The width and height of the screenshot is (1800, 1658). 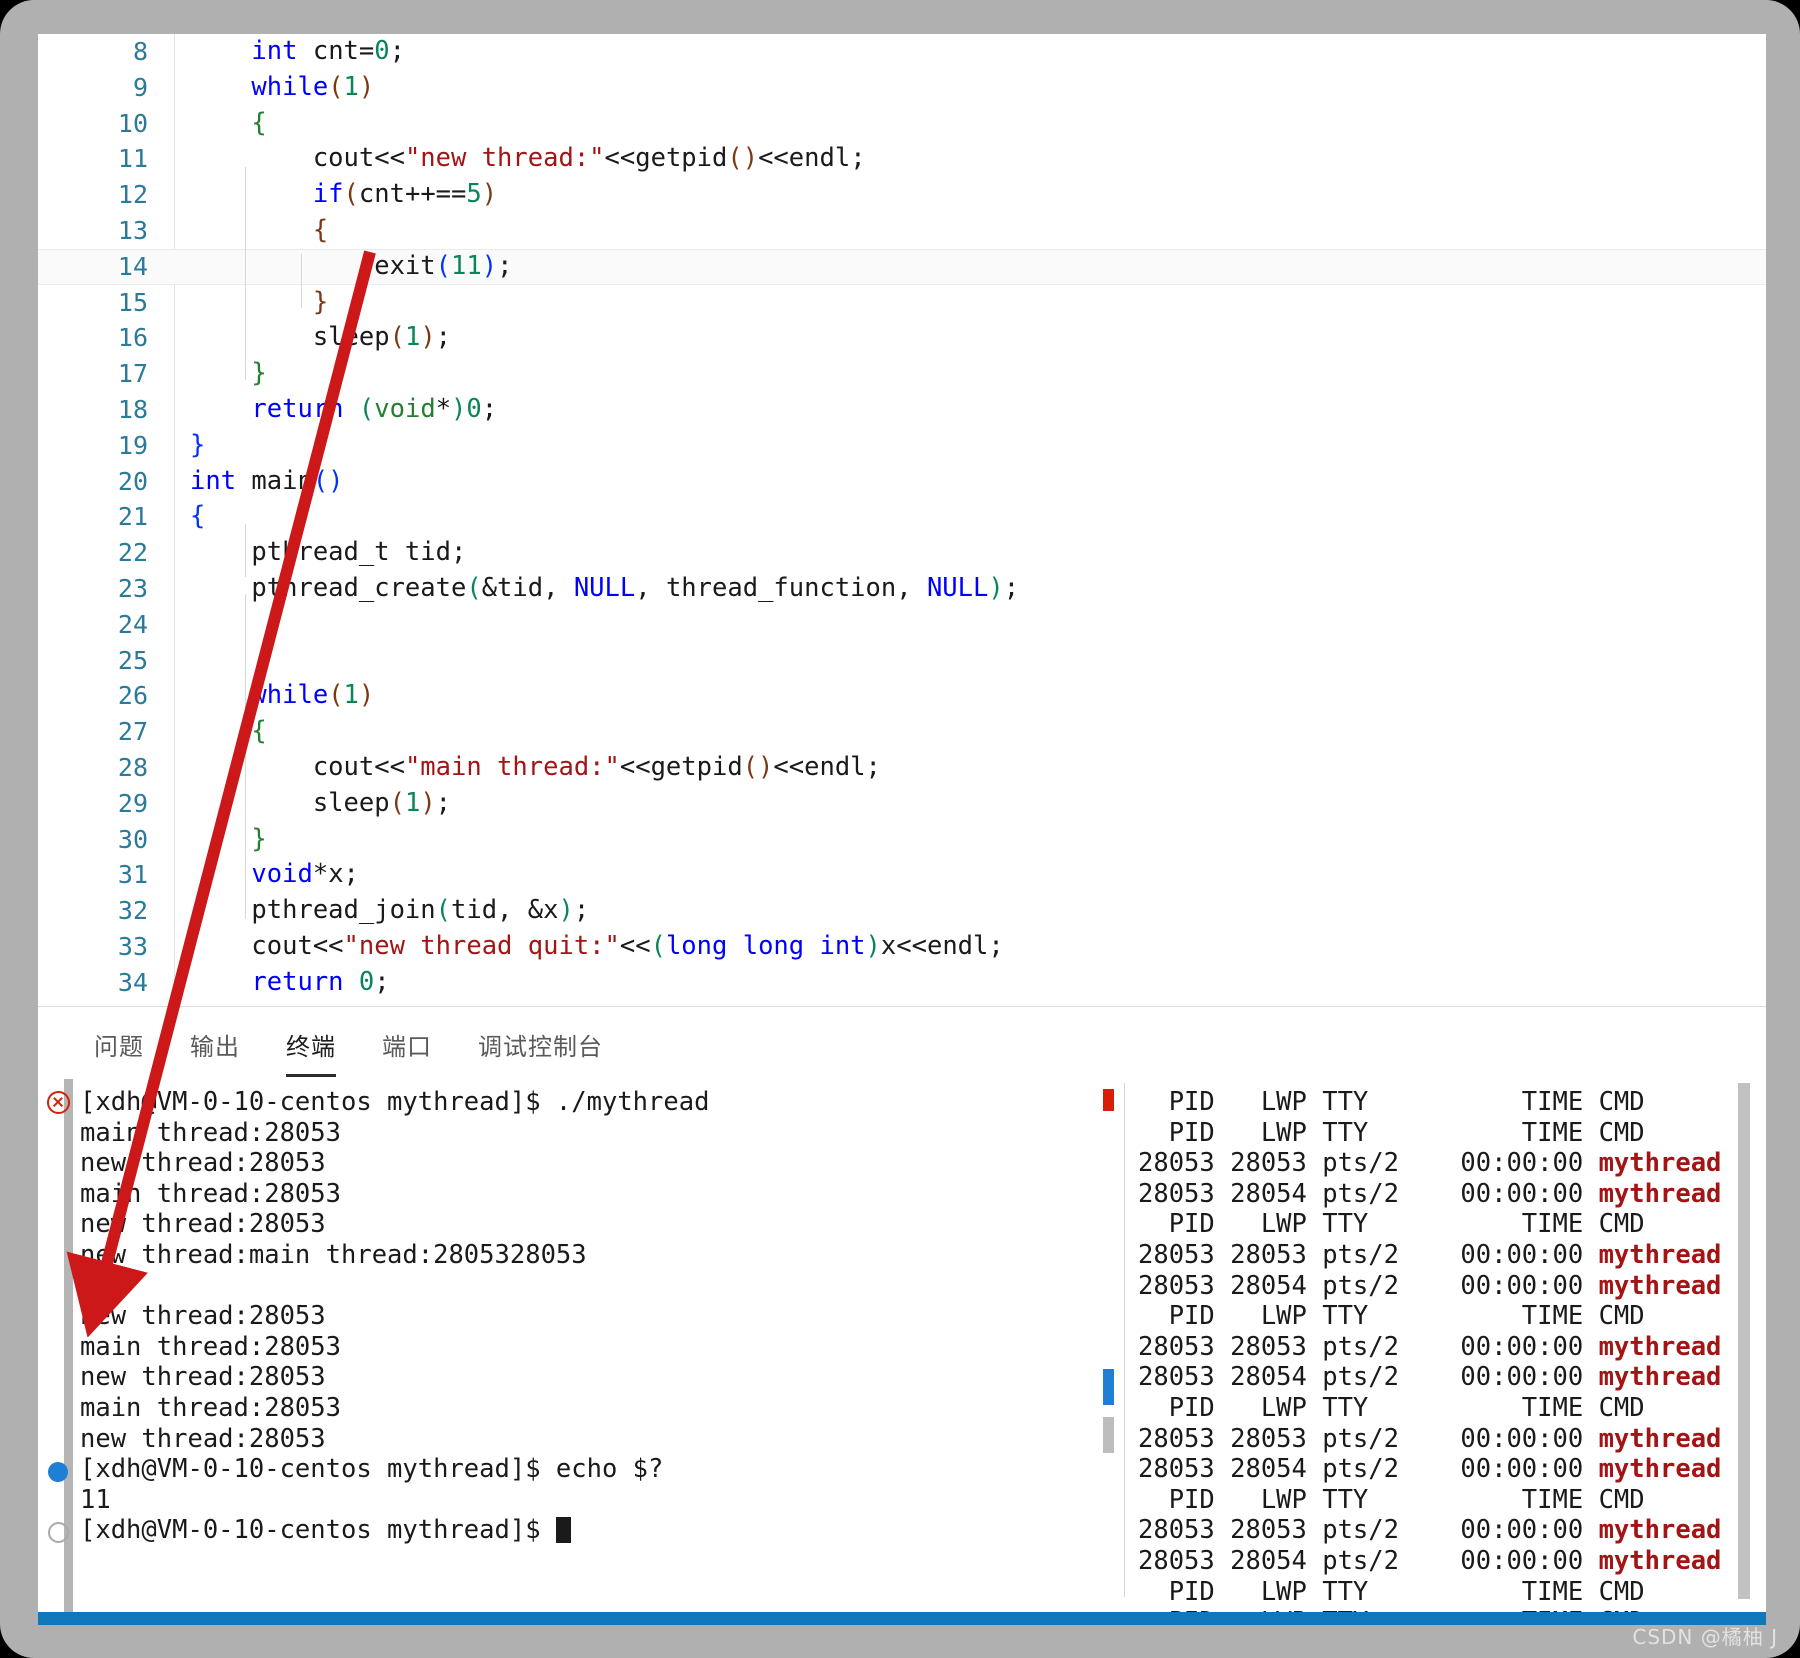 I want to click on code-line: 21 {, so click(x=902, y=517).